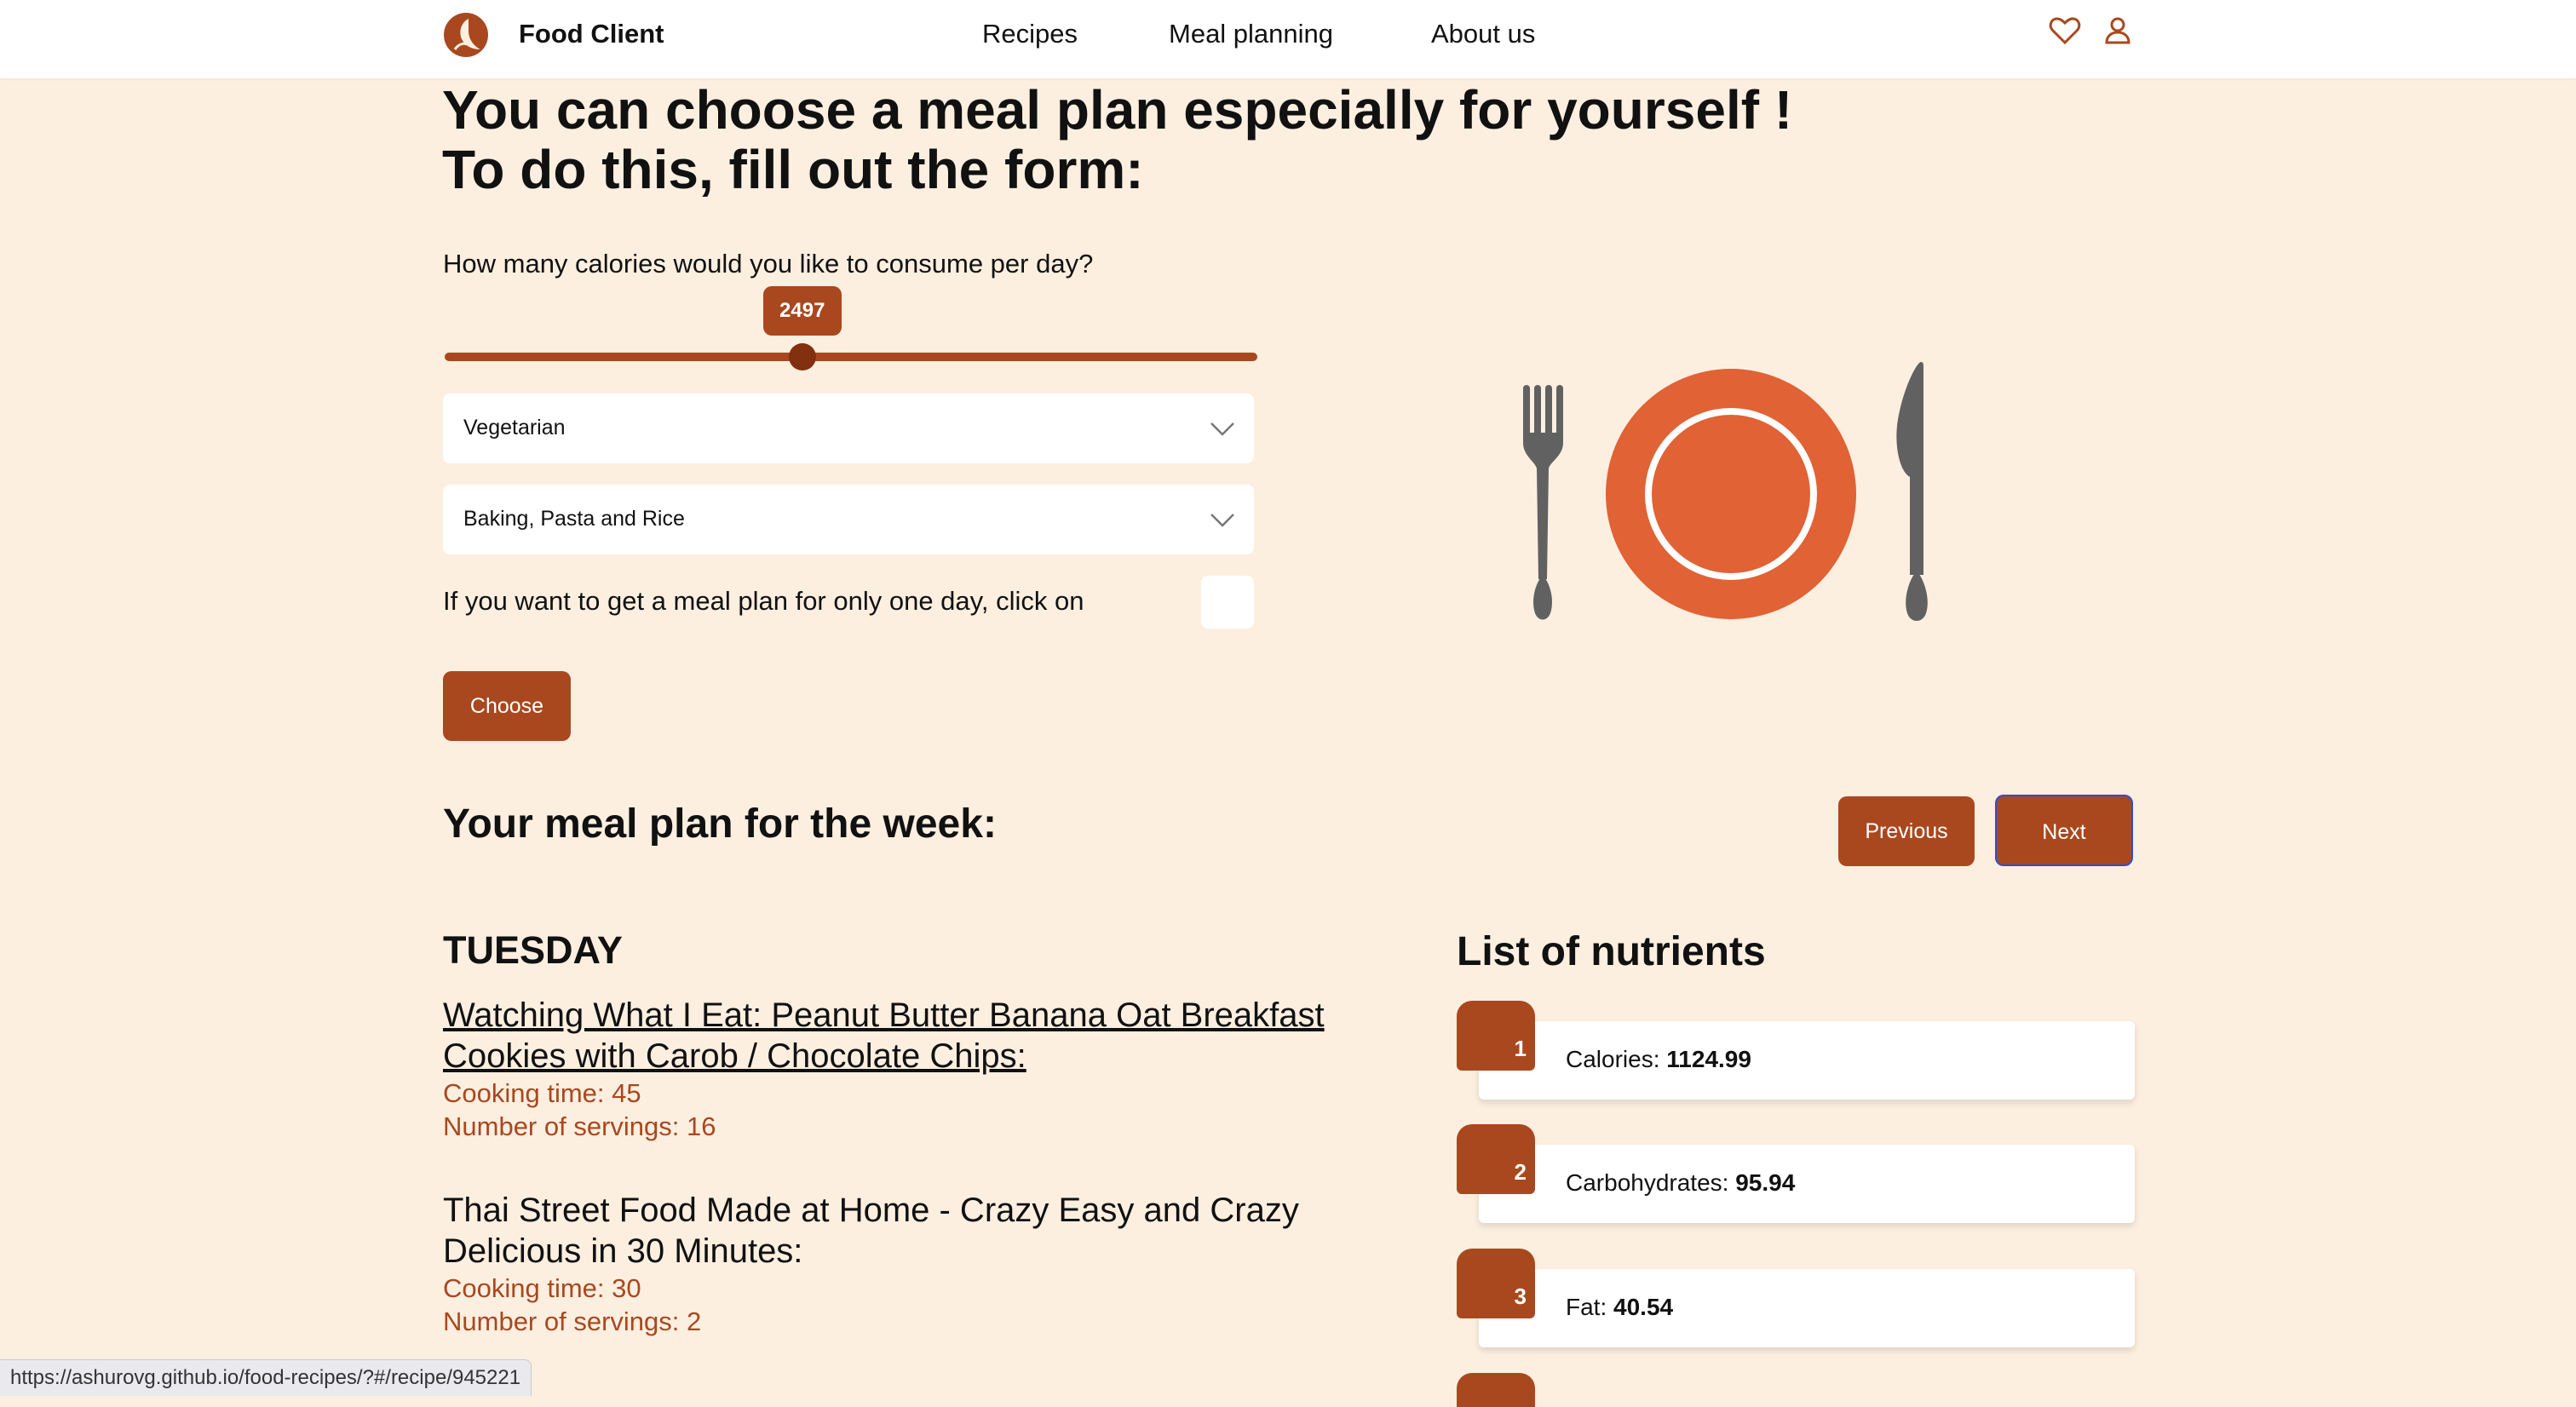  What do you see at coordinates (1731, 494) in the screenshot?
I see `plate-icon` at bounding box center [1731, 494].